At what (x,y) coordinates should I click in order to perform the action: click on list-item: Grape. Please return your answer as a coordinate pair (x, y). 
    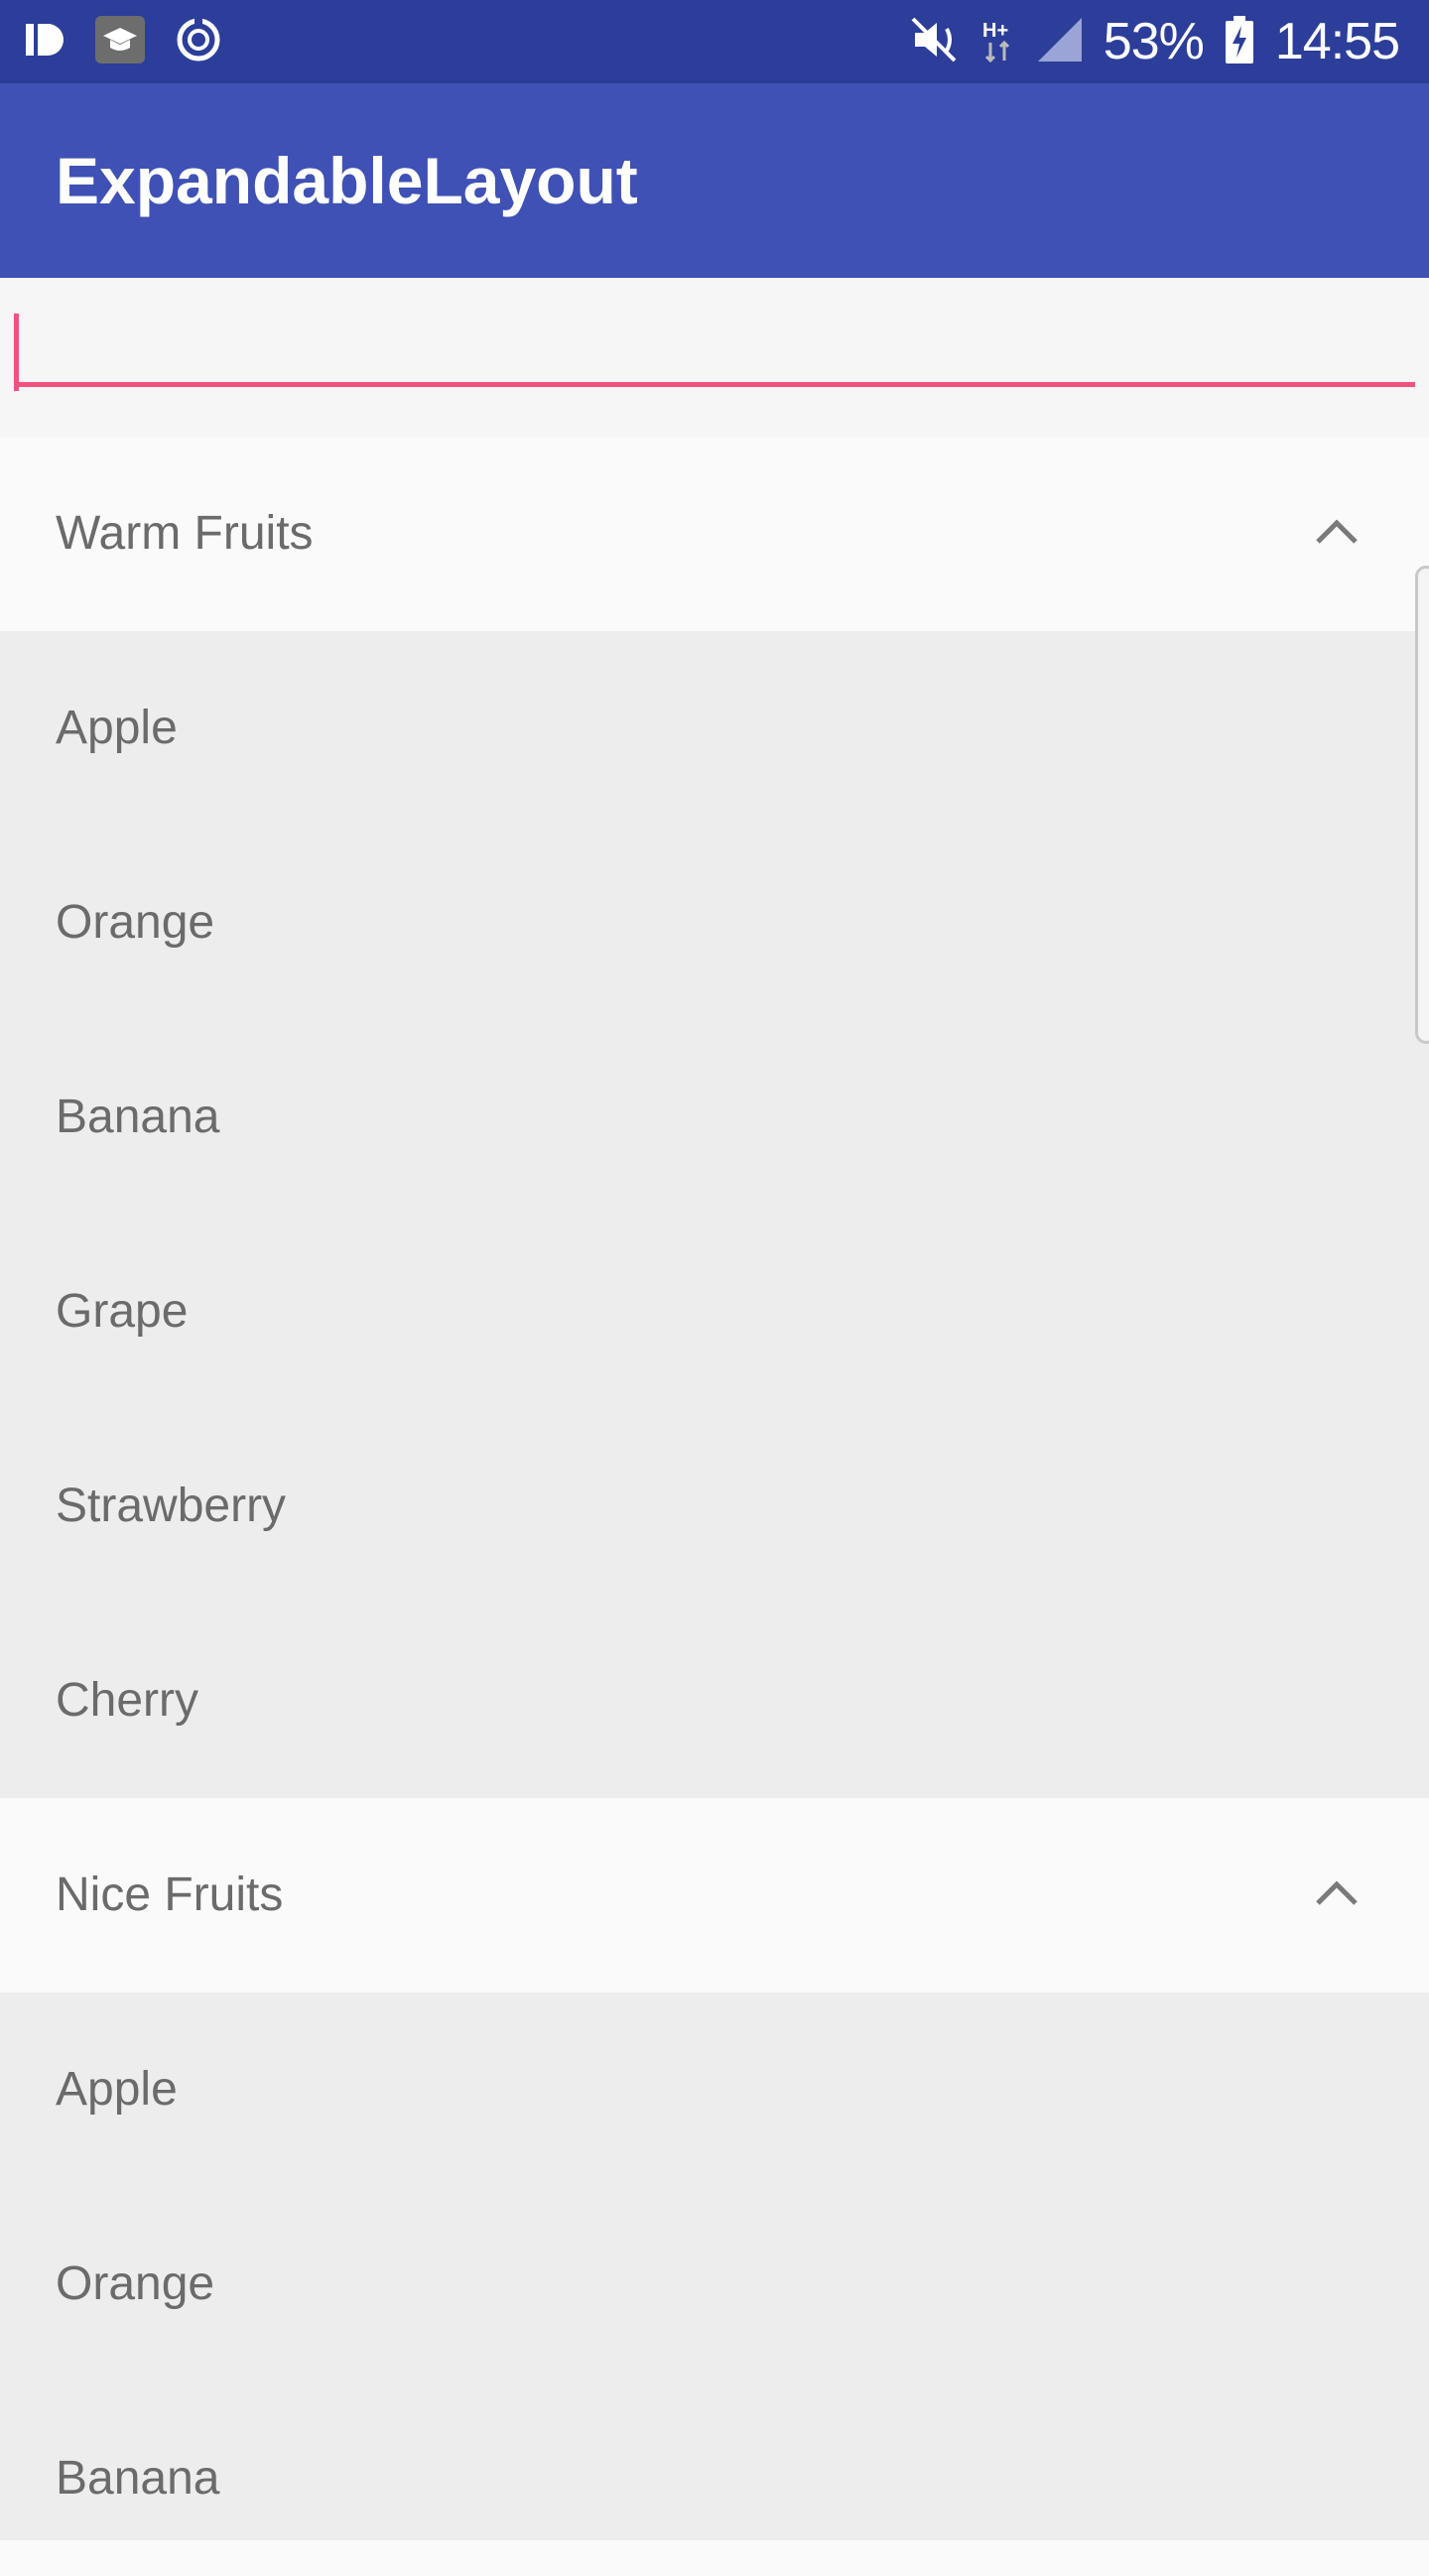
    Looking at the image, I should click on (714, 1312).